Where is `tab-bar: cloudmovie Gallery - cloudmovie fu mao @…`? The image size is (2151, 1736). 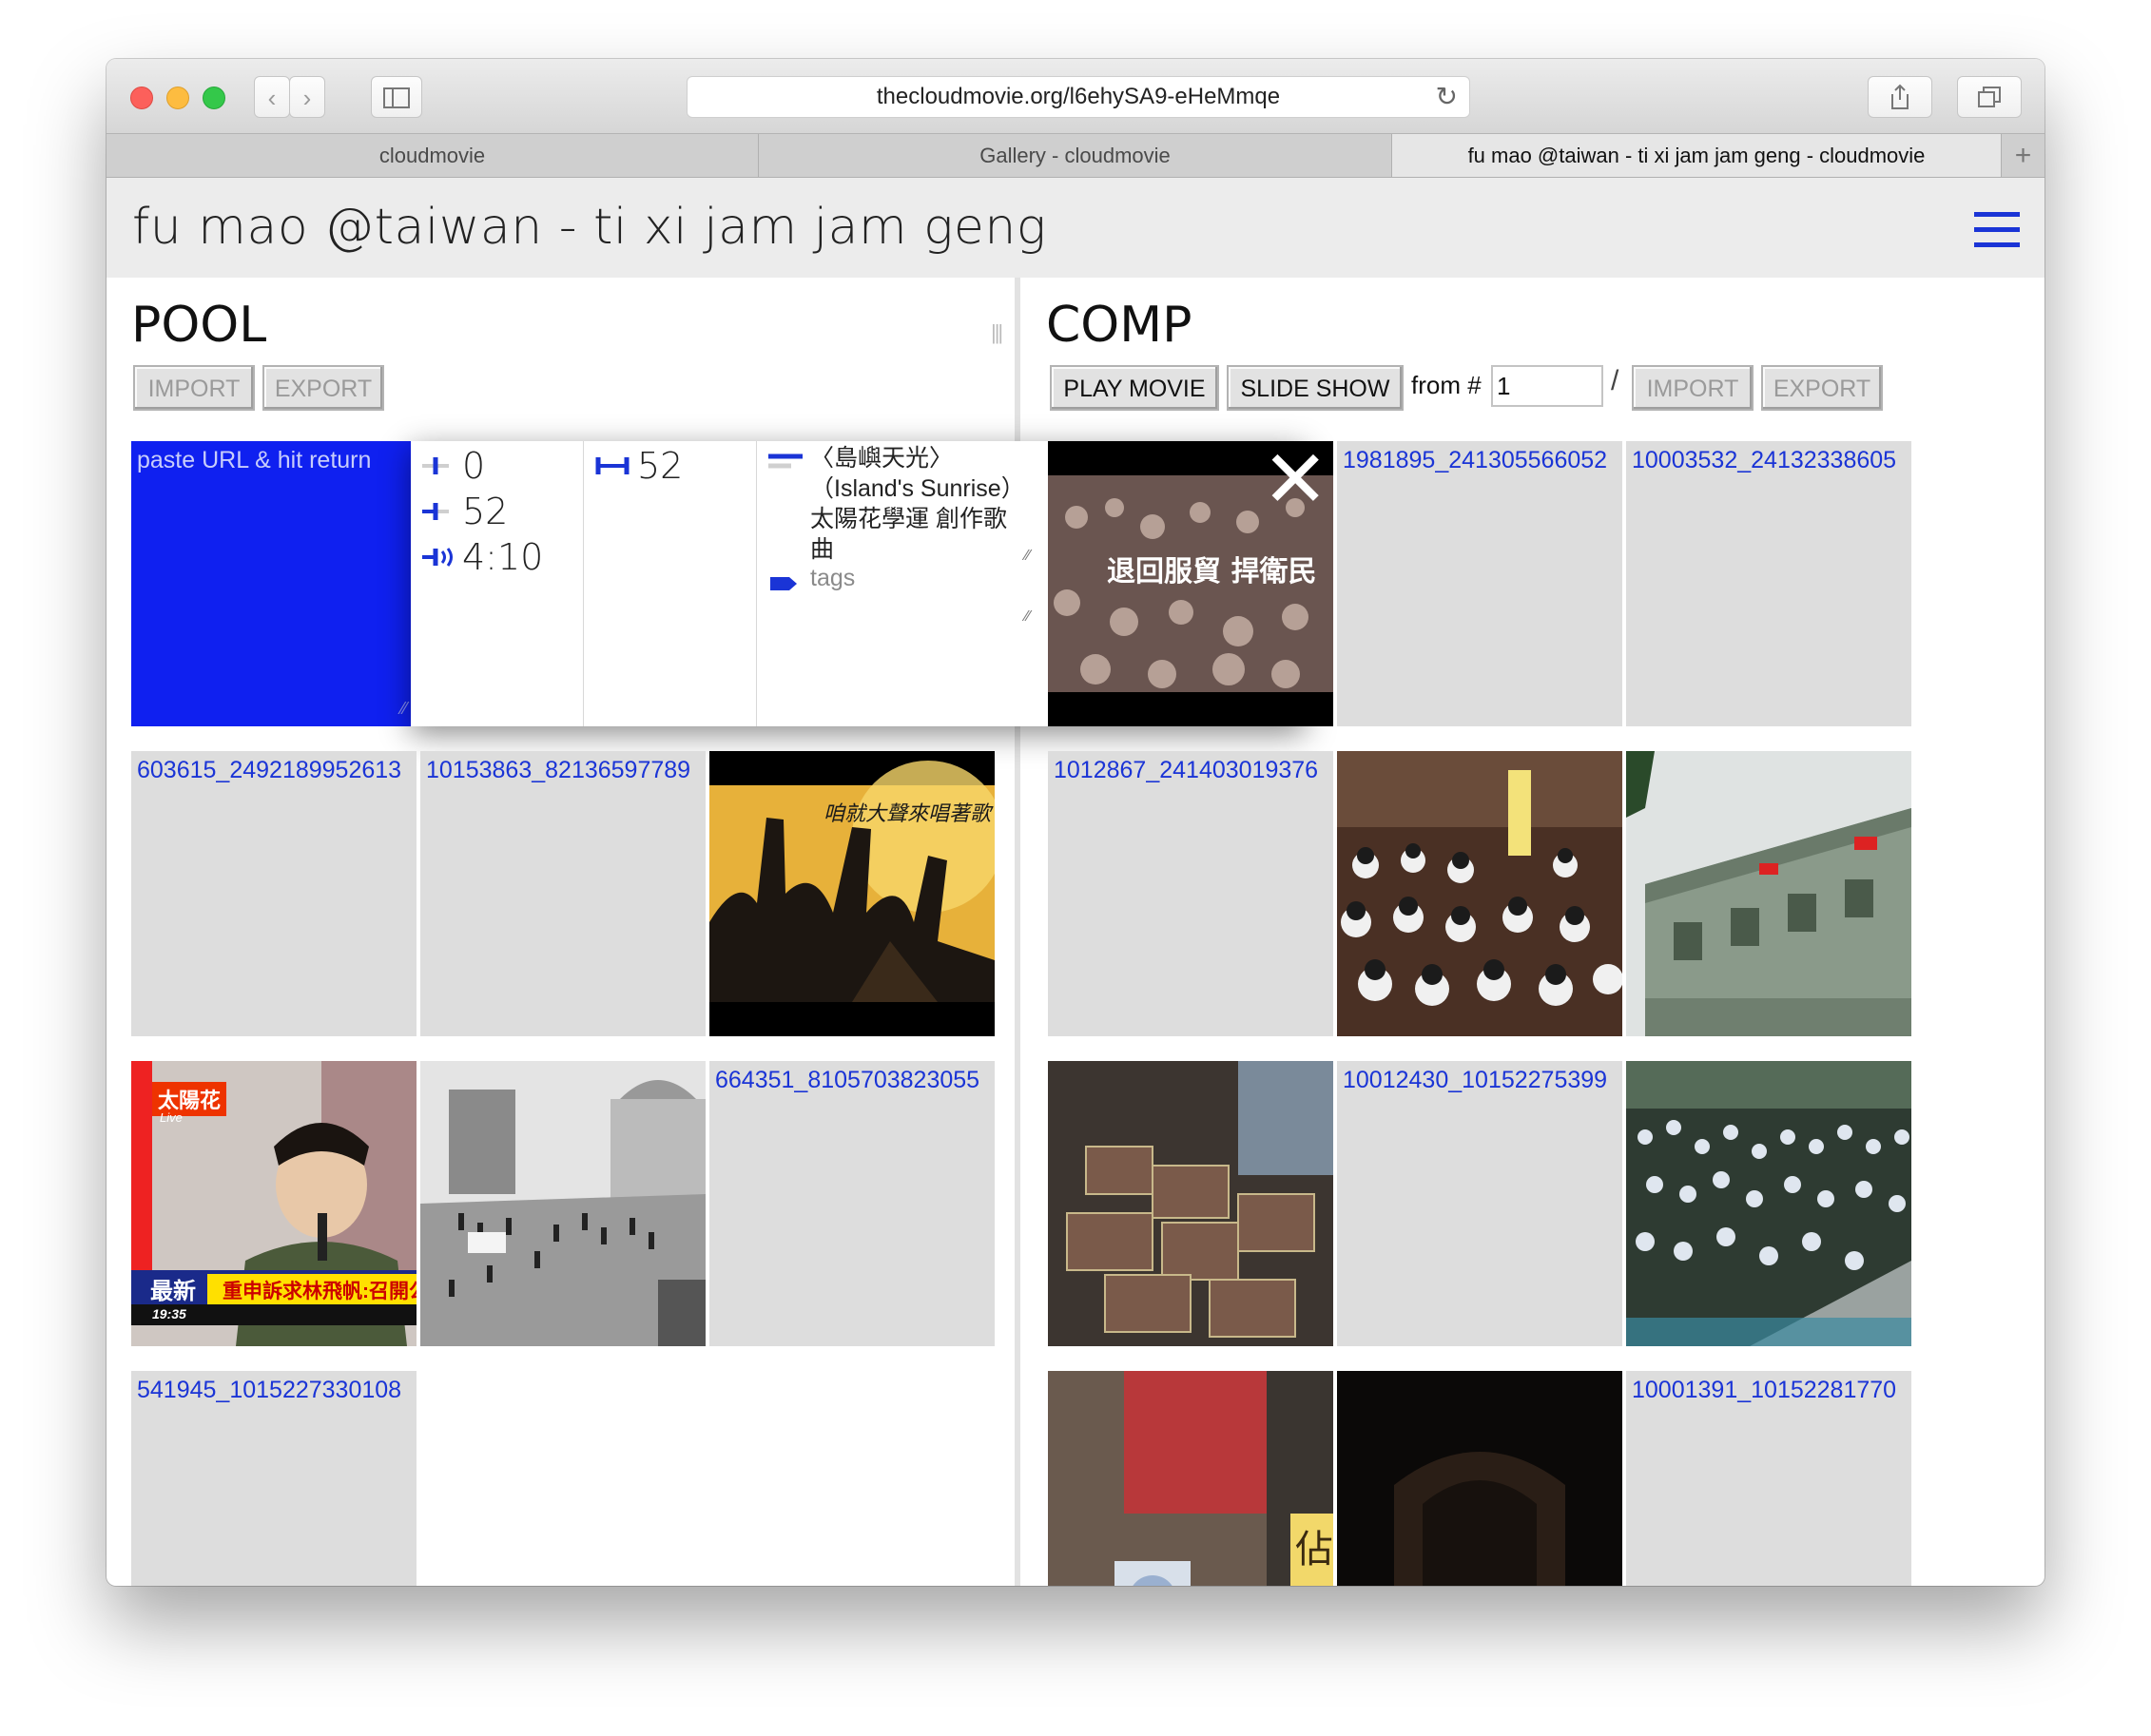
tab-bar: cloudmovie Gallery - cloudmovie fu mao @… is located at coordinates (1075, 156).